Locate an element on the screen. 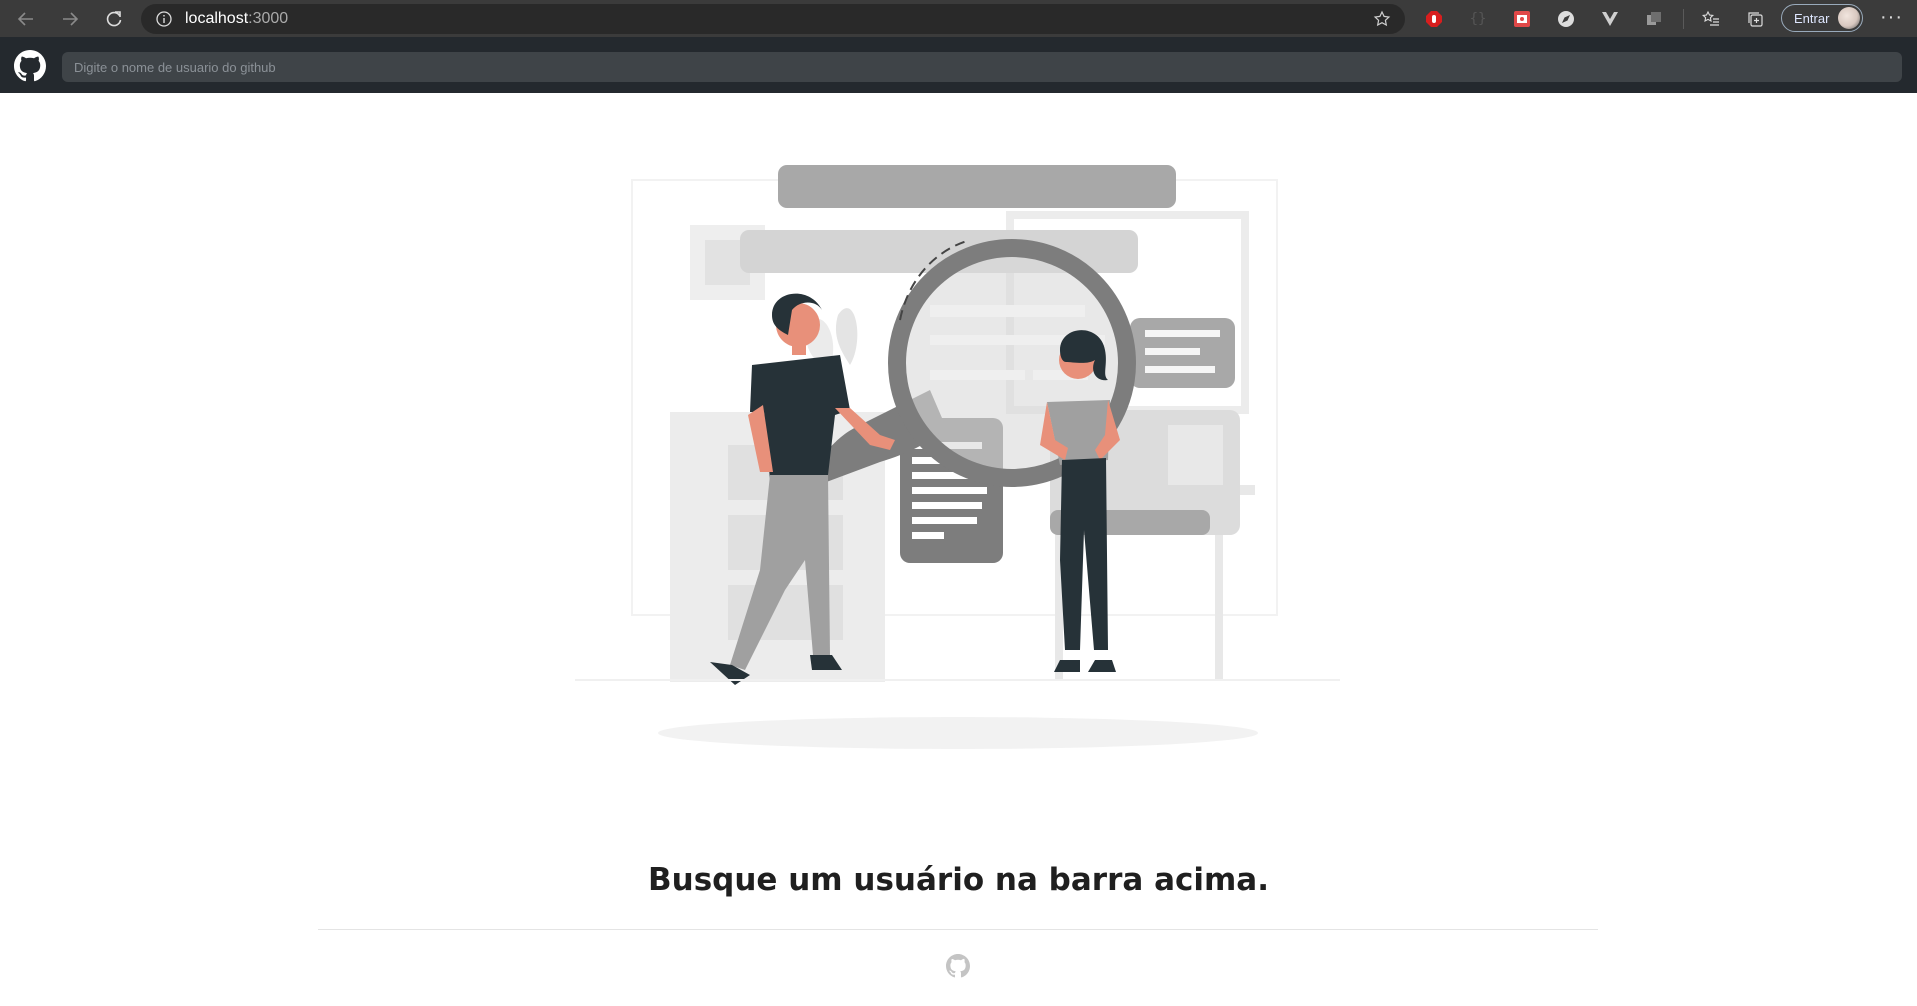  collections-icon is located at coordinates (1755, 19).